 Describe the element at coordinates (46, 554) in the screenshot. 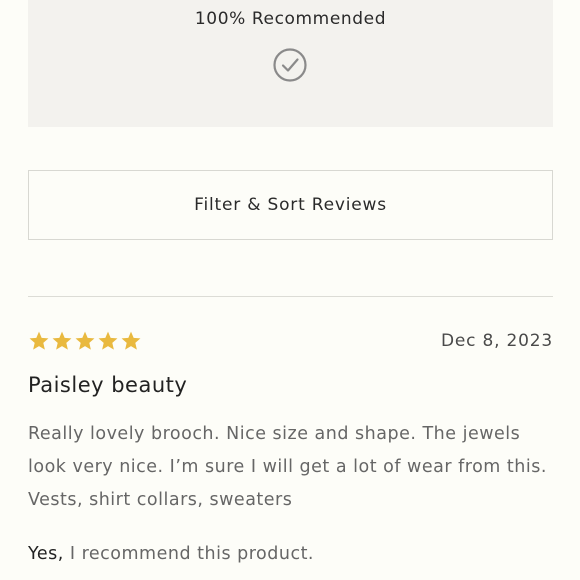

I see `recommend-yes-label: Yes,` at that location.